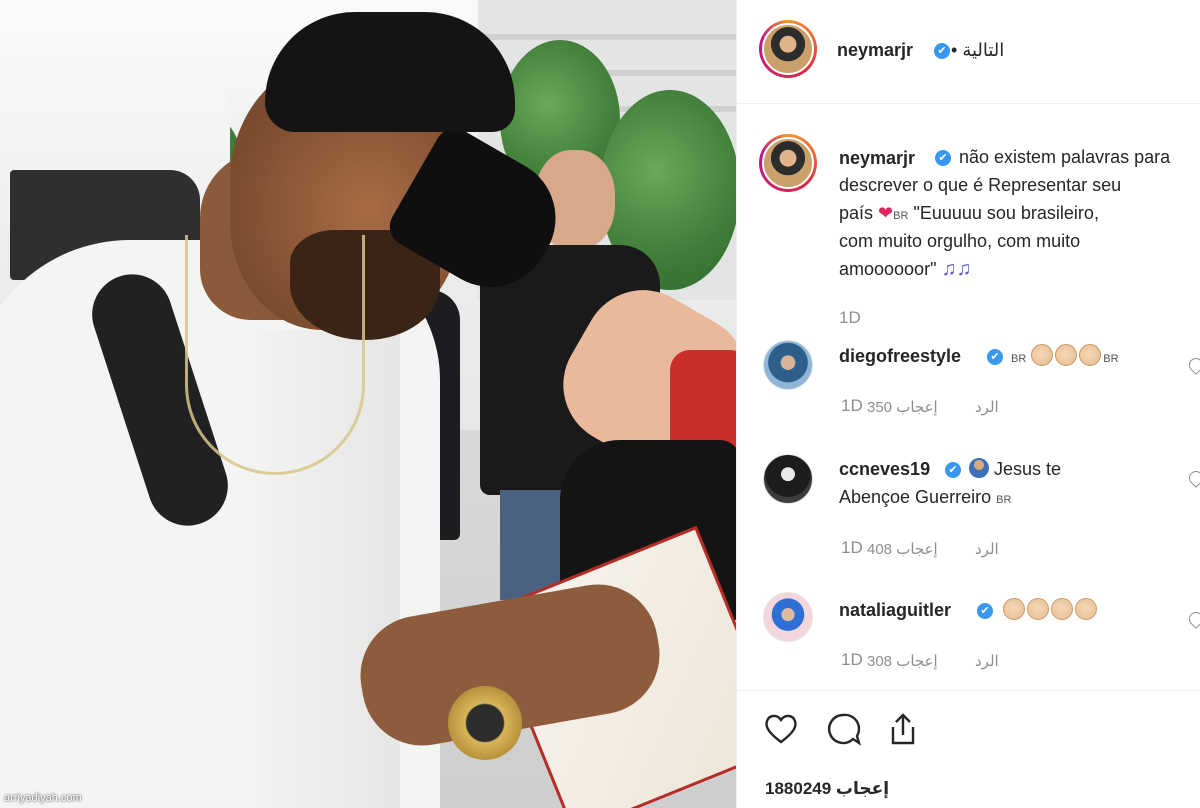  Describe the element at coordinates (850, 317) in the screenshot. I see `caption-time: 1D` at that location.